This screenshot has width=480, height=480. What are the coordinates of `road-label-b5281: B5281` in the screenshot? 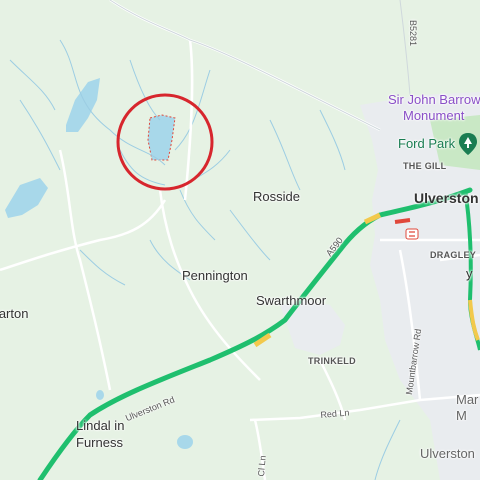 It's located at (413, 33).